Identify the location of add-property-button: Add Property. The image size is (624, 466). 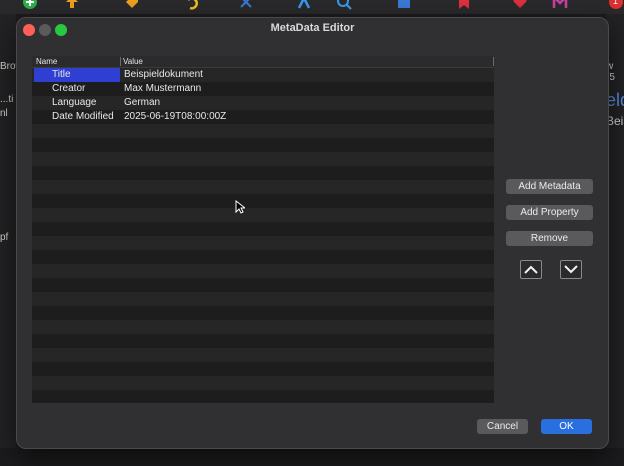
(549, 212).